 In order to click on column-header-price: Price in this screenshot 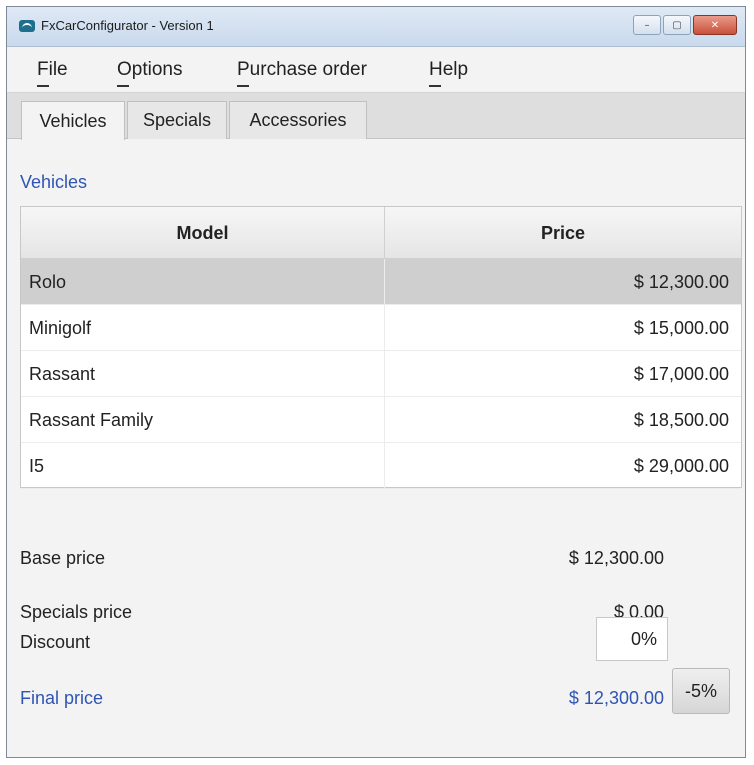, I will do `click(563, 233)`.